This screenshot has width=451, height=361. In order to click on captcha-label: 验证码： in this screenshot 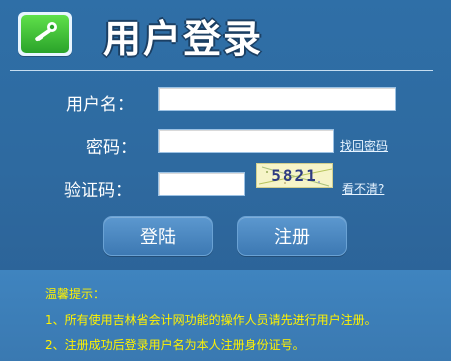, I will do `click(98, 191)`.